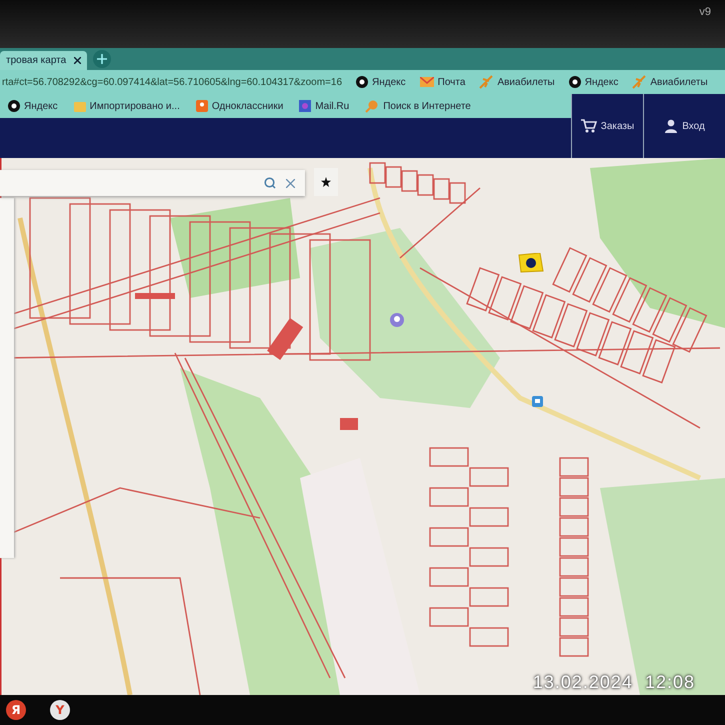  What do you see at coordinates (705, 12) in the screenshot?
I see `version-label: v9` at bounding box center [705, 12].